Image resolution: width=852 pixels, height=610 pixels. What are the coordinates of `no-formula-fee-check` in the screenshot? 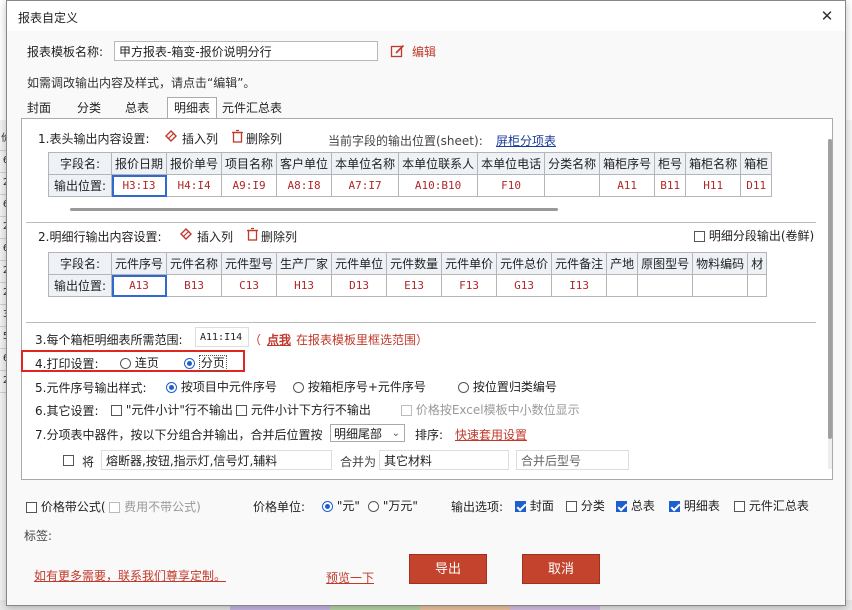 It's located at (115, 507).